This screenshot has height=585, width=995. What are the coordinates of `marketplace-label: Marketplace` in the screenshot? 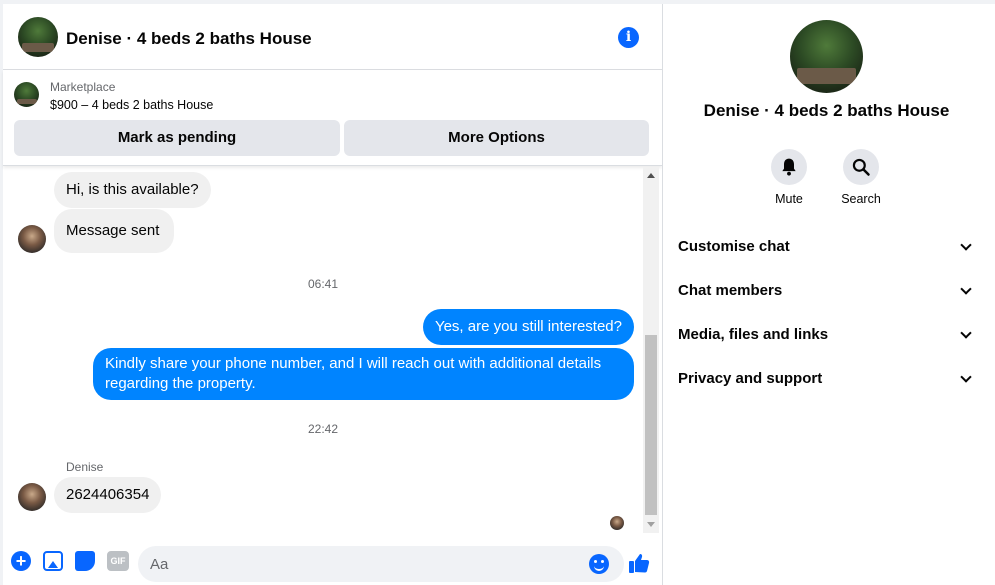 It's located at (83, 87).